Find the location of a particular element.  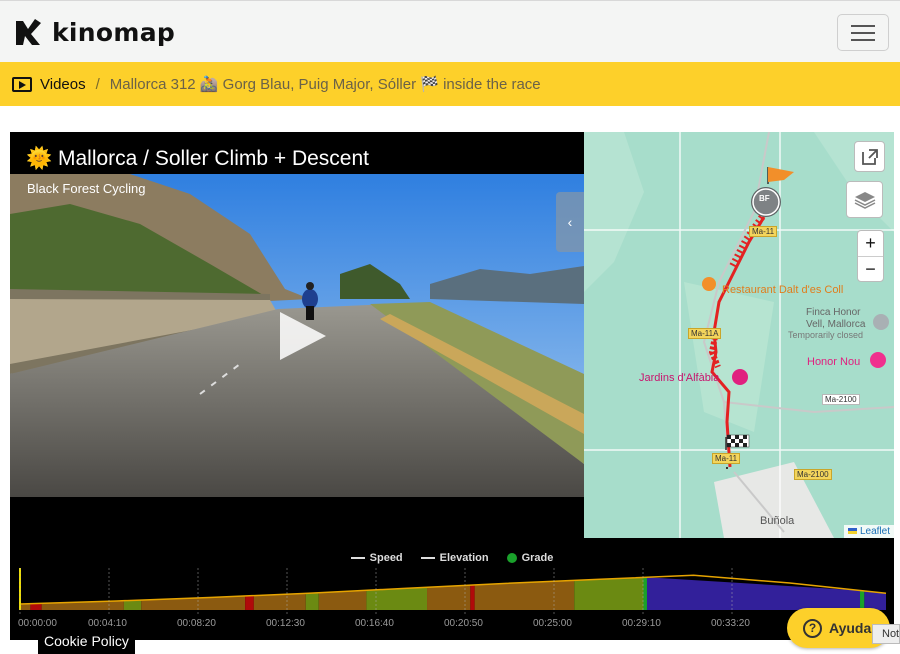

map-label-bunola: Buñola is located at coordinates (777, 521).